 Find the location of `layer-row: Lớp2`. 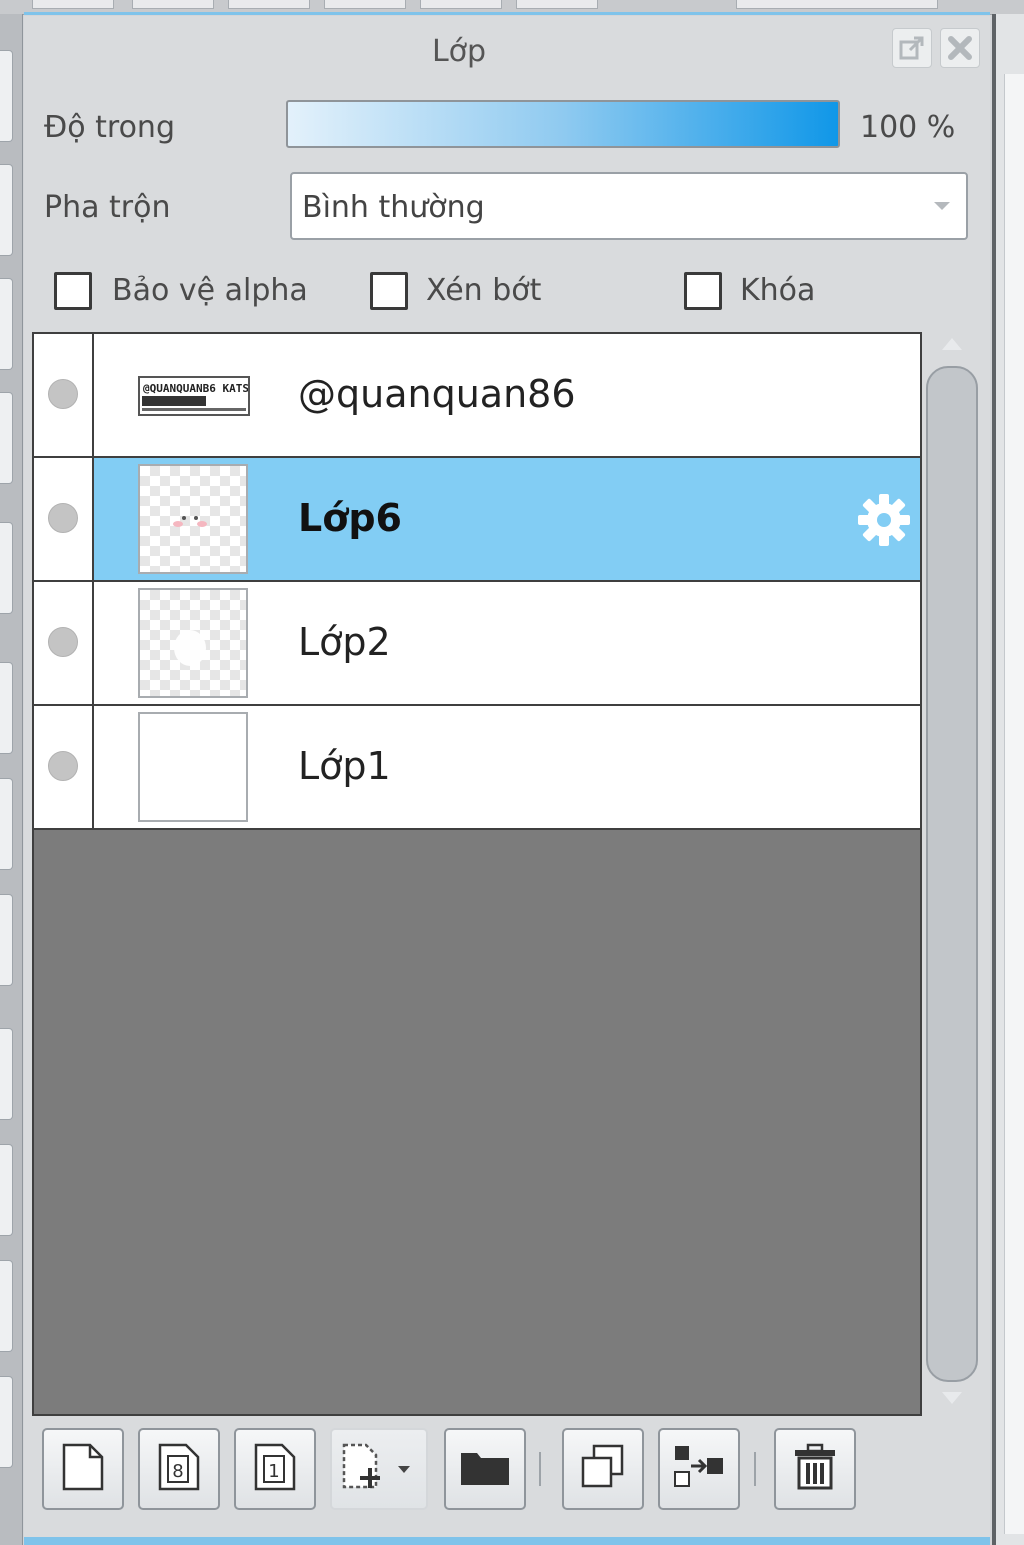

layer-row: Lớp2 is located at coordinates (477, 644).